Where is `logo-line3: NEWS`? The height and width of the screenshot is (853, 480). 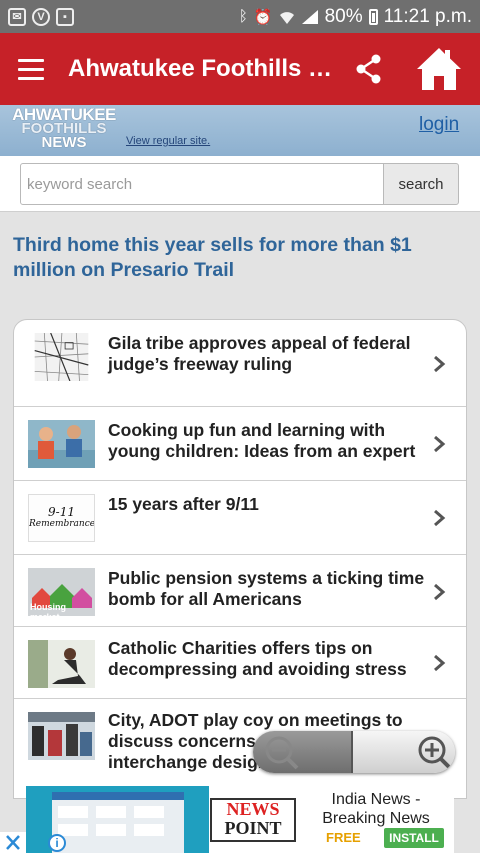
logo-line3: NEWS is located at coordinates (64, 142).